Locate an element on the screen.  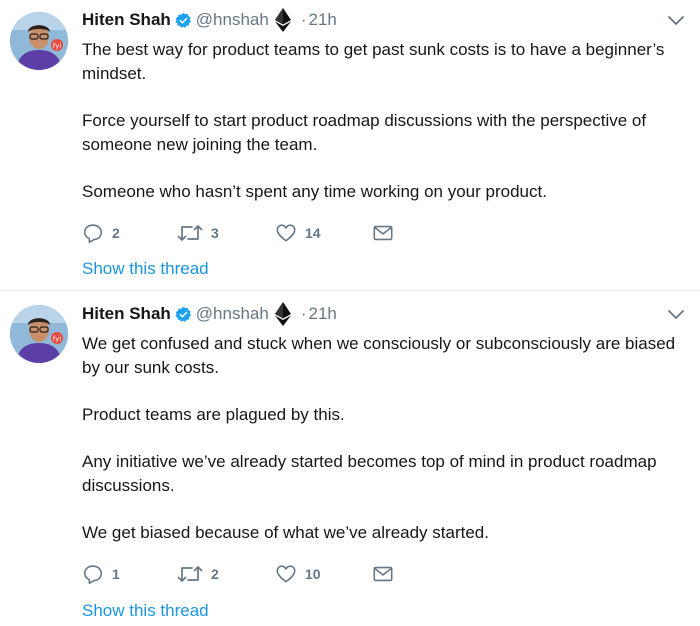
reply-count: 2 is located at coordinates (116, 233).